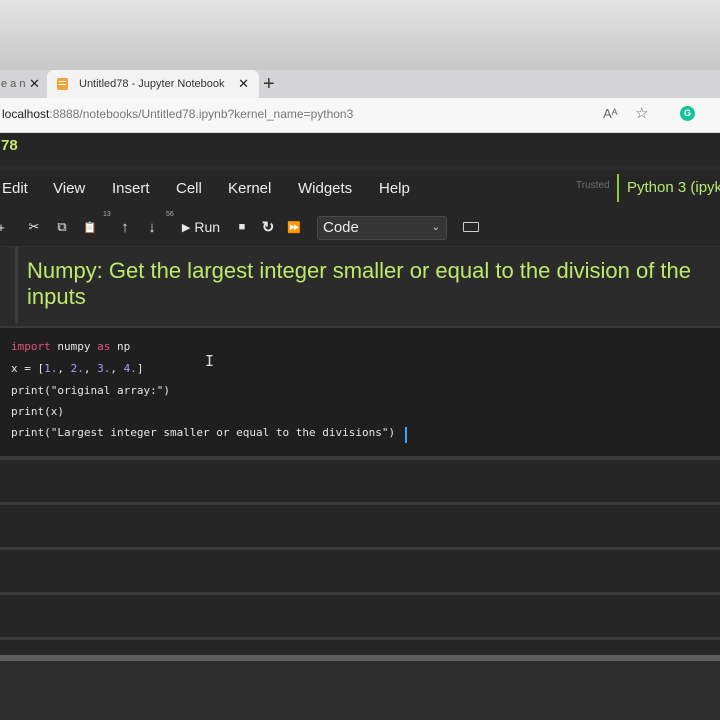  I want to click on paste-clipboard-icon: 📋, so click(90, 227).